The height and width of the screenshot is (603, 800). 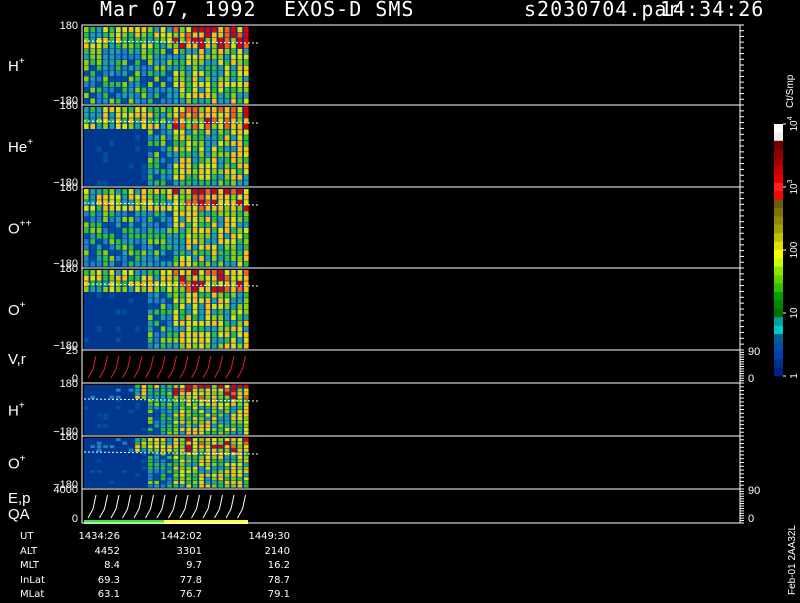 I want to click on colorbar-swatch, so click(x=778, y=372).